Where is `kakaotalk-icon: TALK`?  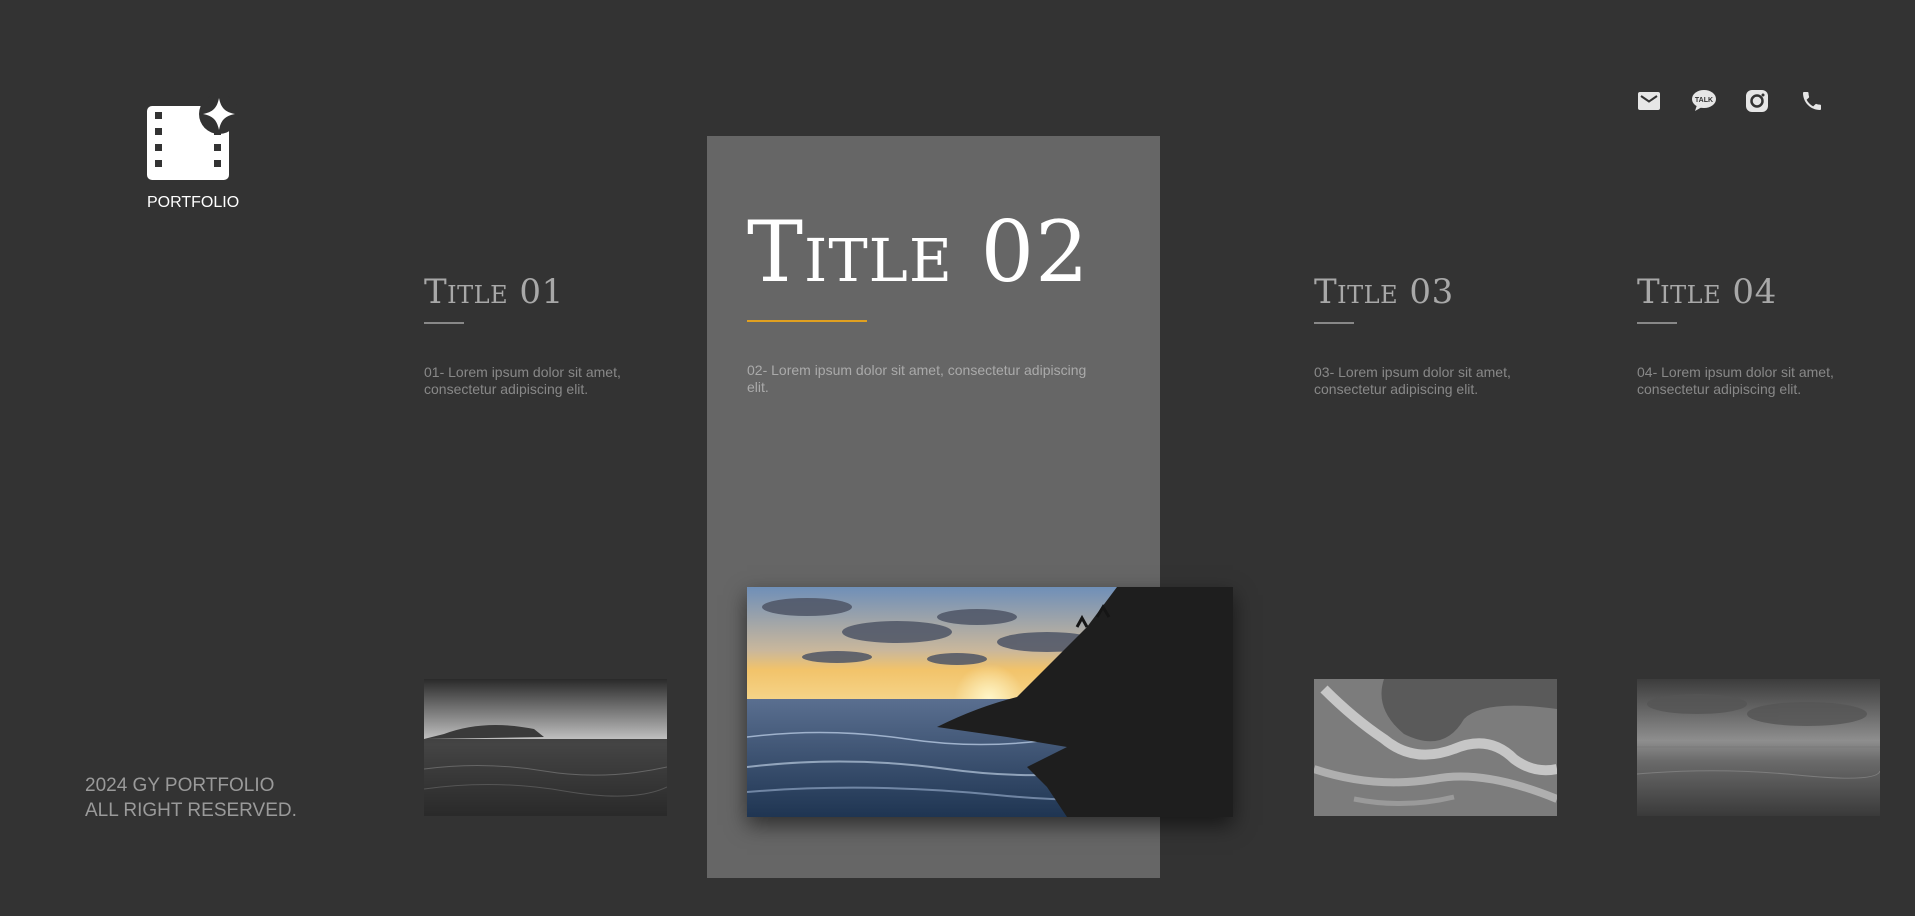 kakaotalk-icon: TALK is located at coordinates (1704, 103).